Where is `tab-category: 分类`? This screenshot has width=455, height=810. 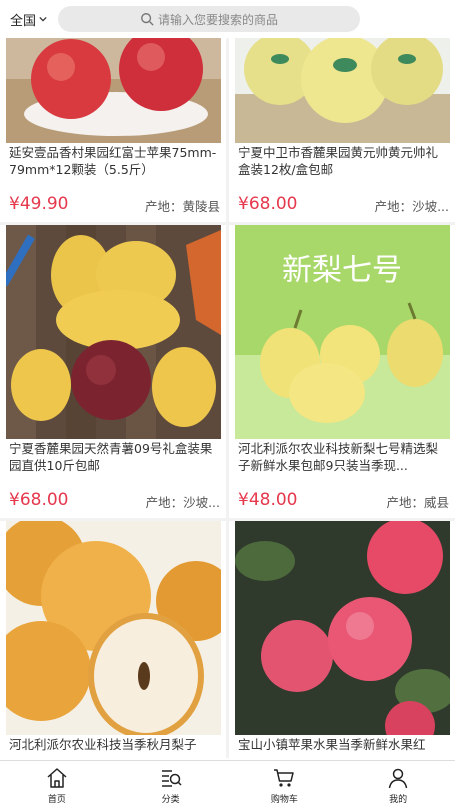 tab-category: 分类 is located at coordinates (171, 785).